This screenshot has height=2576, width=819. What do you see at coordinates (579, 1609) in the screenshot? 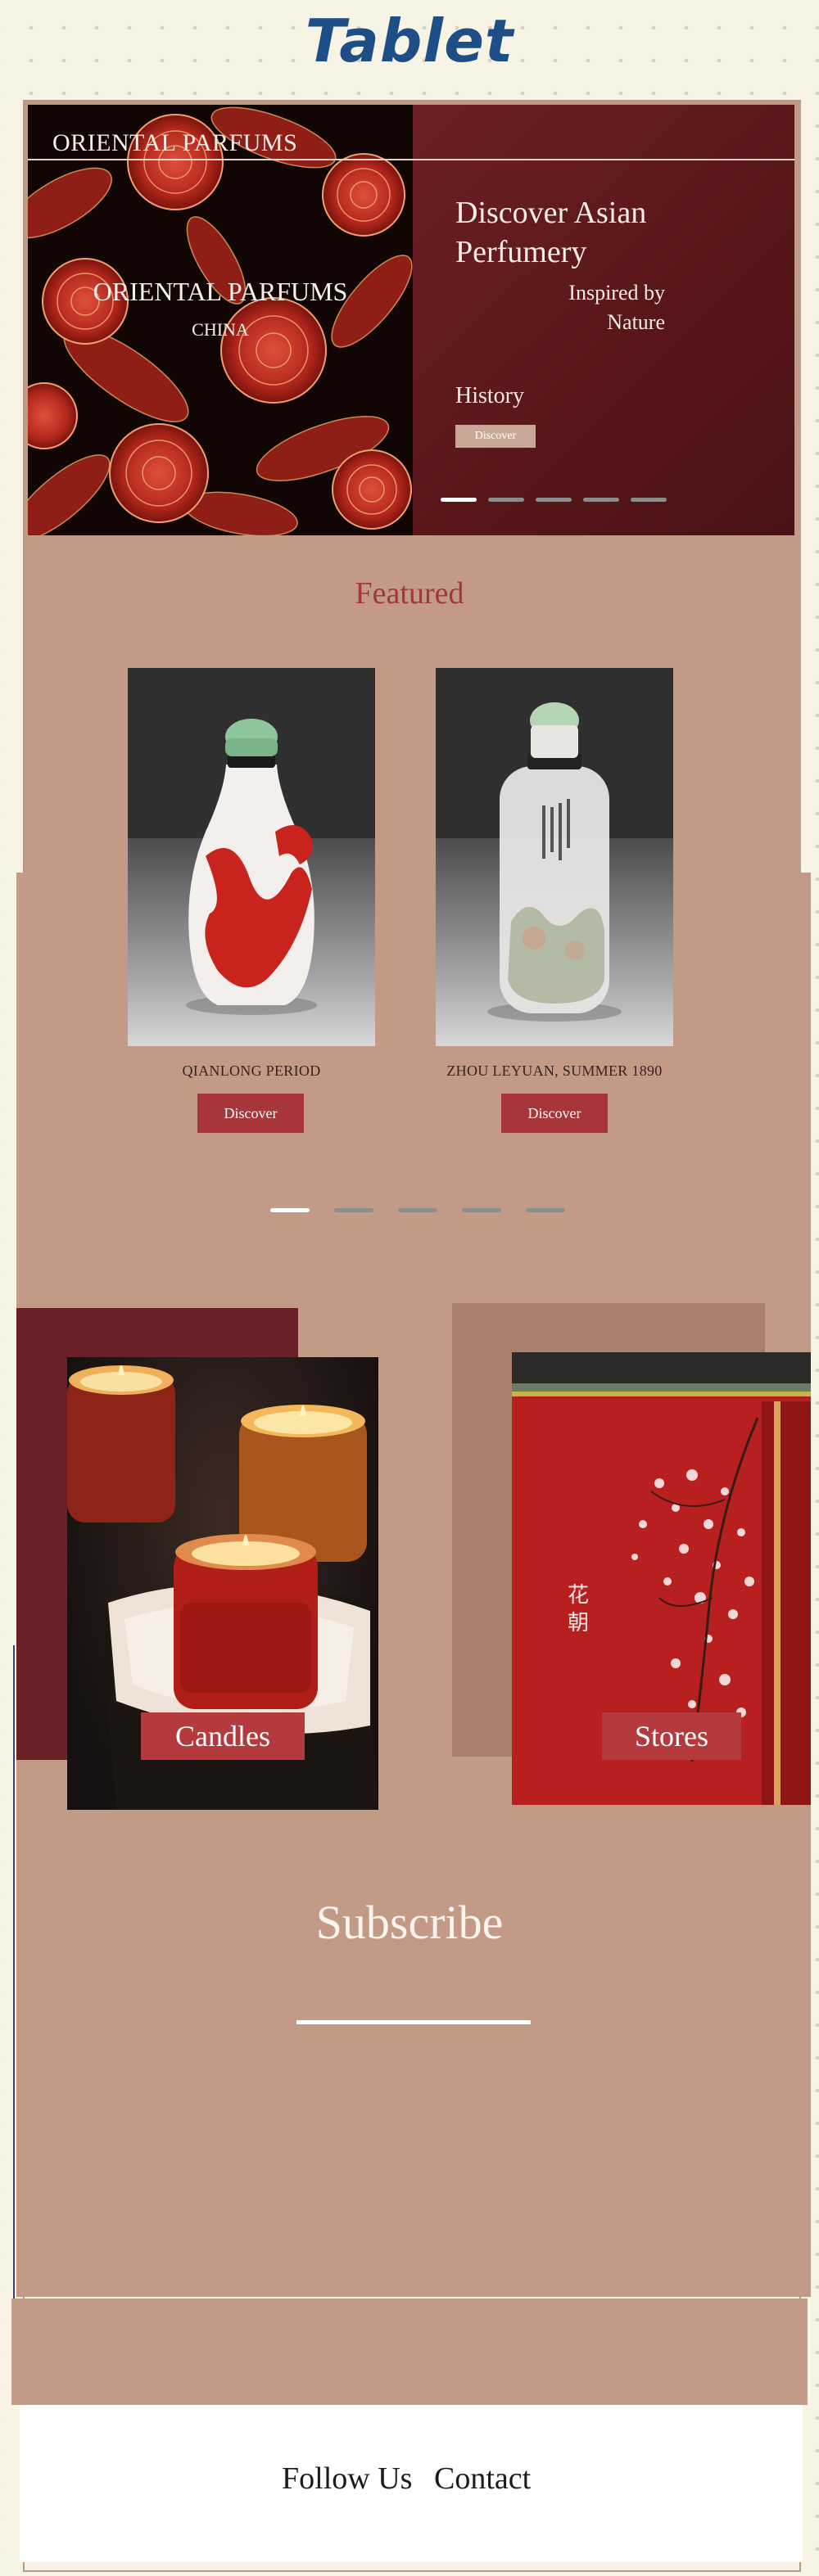
I see `store-image-caption: 花朝` at bounding box center [579, 1609].